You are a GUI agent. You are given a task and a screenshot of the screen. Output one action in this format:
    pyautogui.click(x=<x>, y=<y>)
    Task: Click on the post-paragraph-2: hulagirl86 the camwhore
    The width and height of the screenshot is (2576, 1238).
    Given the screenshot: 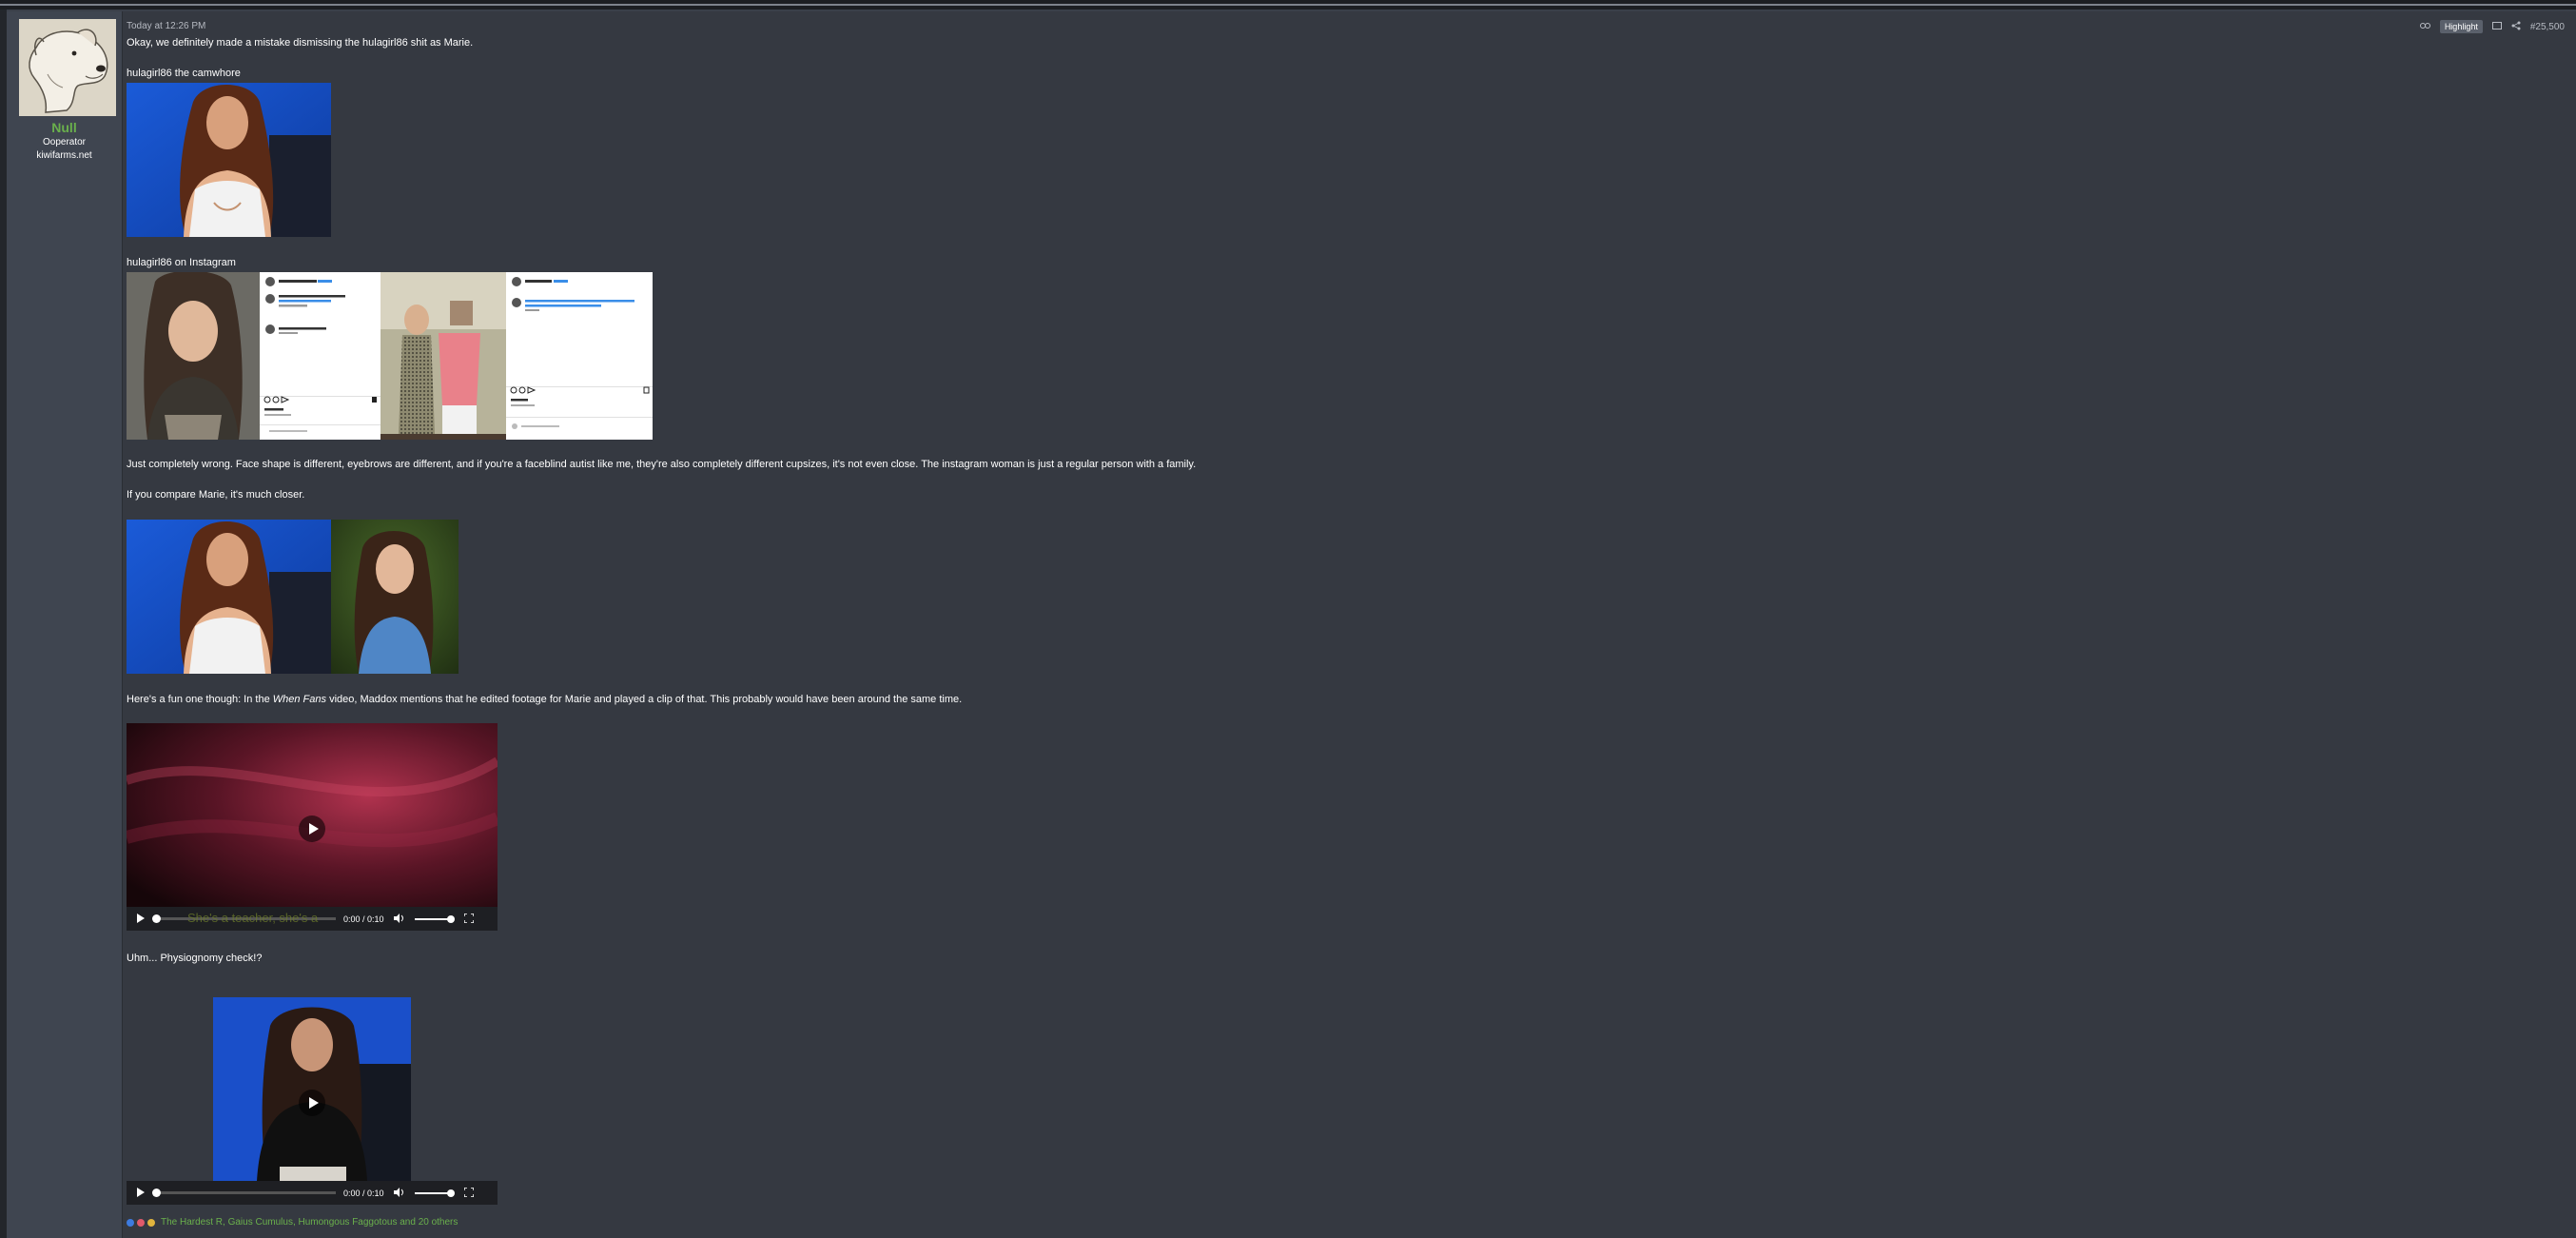 What is the action you would take?
    pyautogui.click(x=184, y=73)
    